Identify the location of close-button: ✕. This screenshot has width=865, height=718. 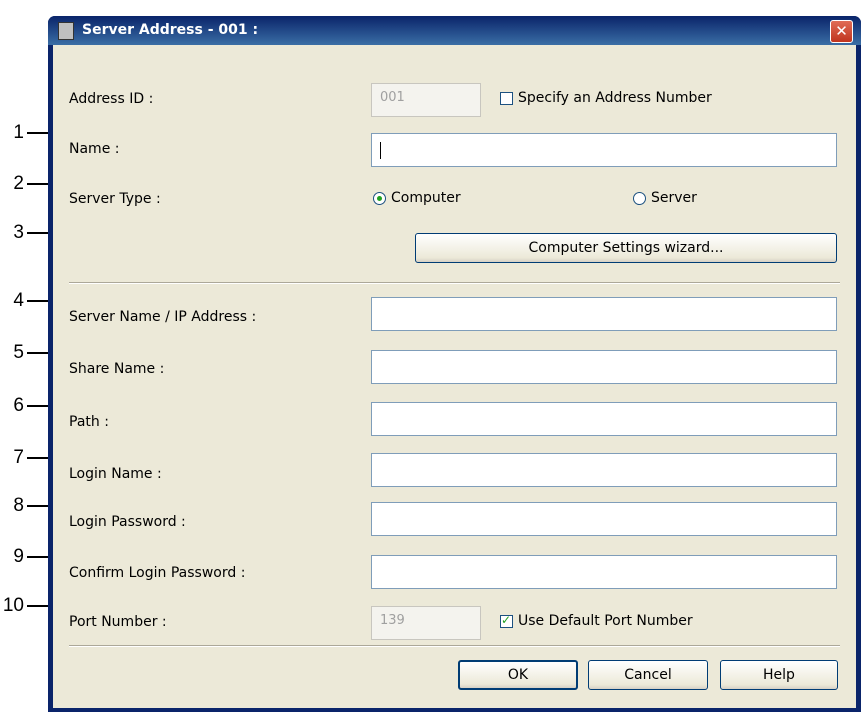
(841, 31).